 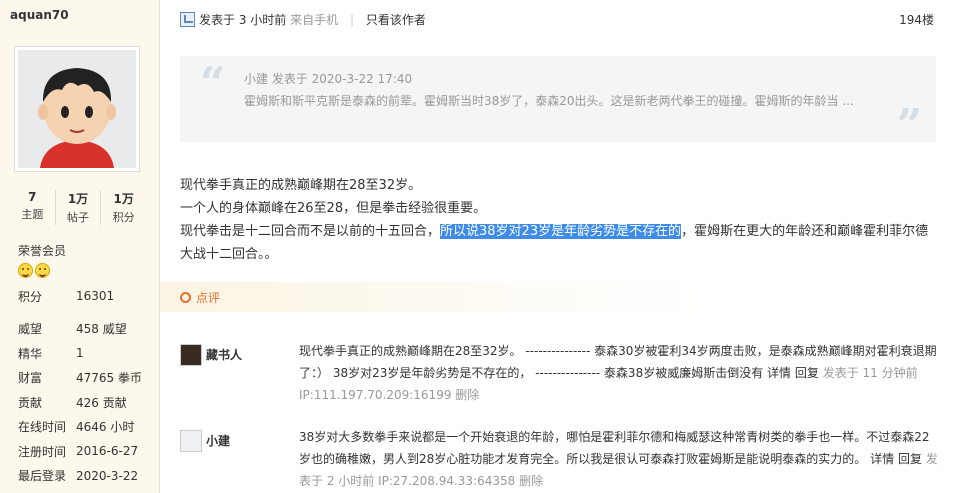 What do you see at coordinates (447, 481) in the screenshot?
I see `comment-ip: IP:27.208.94.33:64358` at bounding box center [447, 481].